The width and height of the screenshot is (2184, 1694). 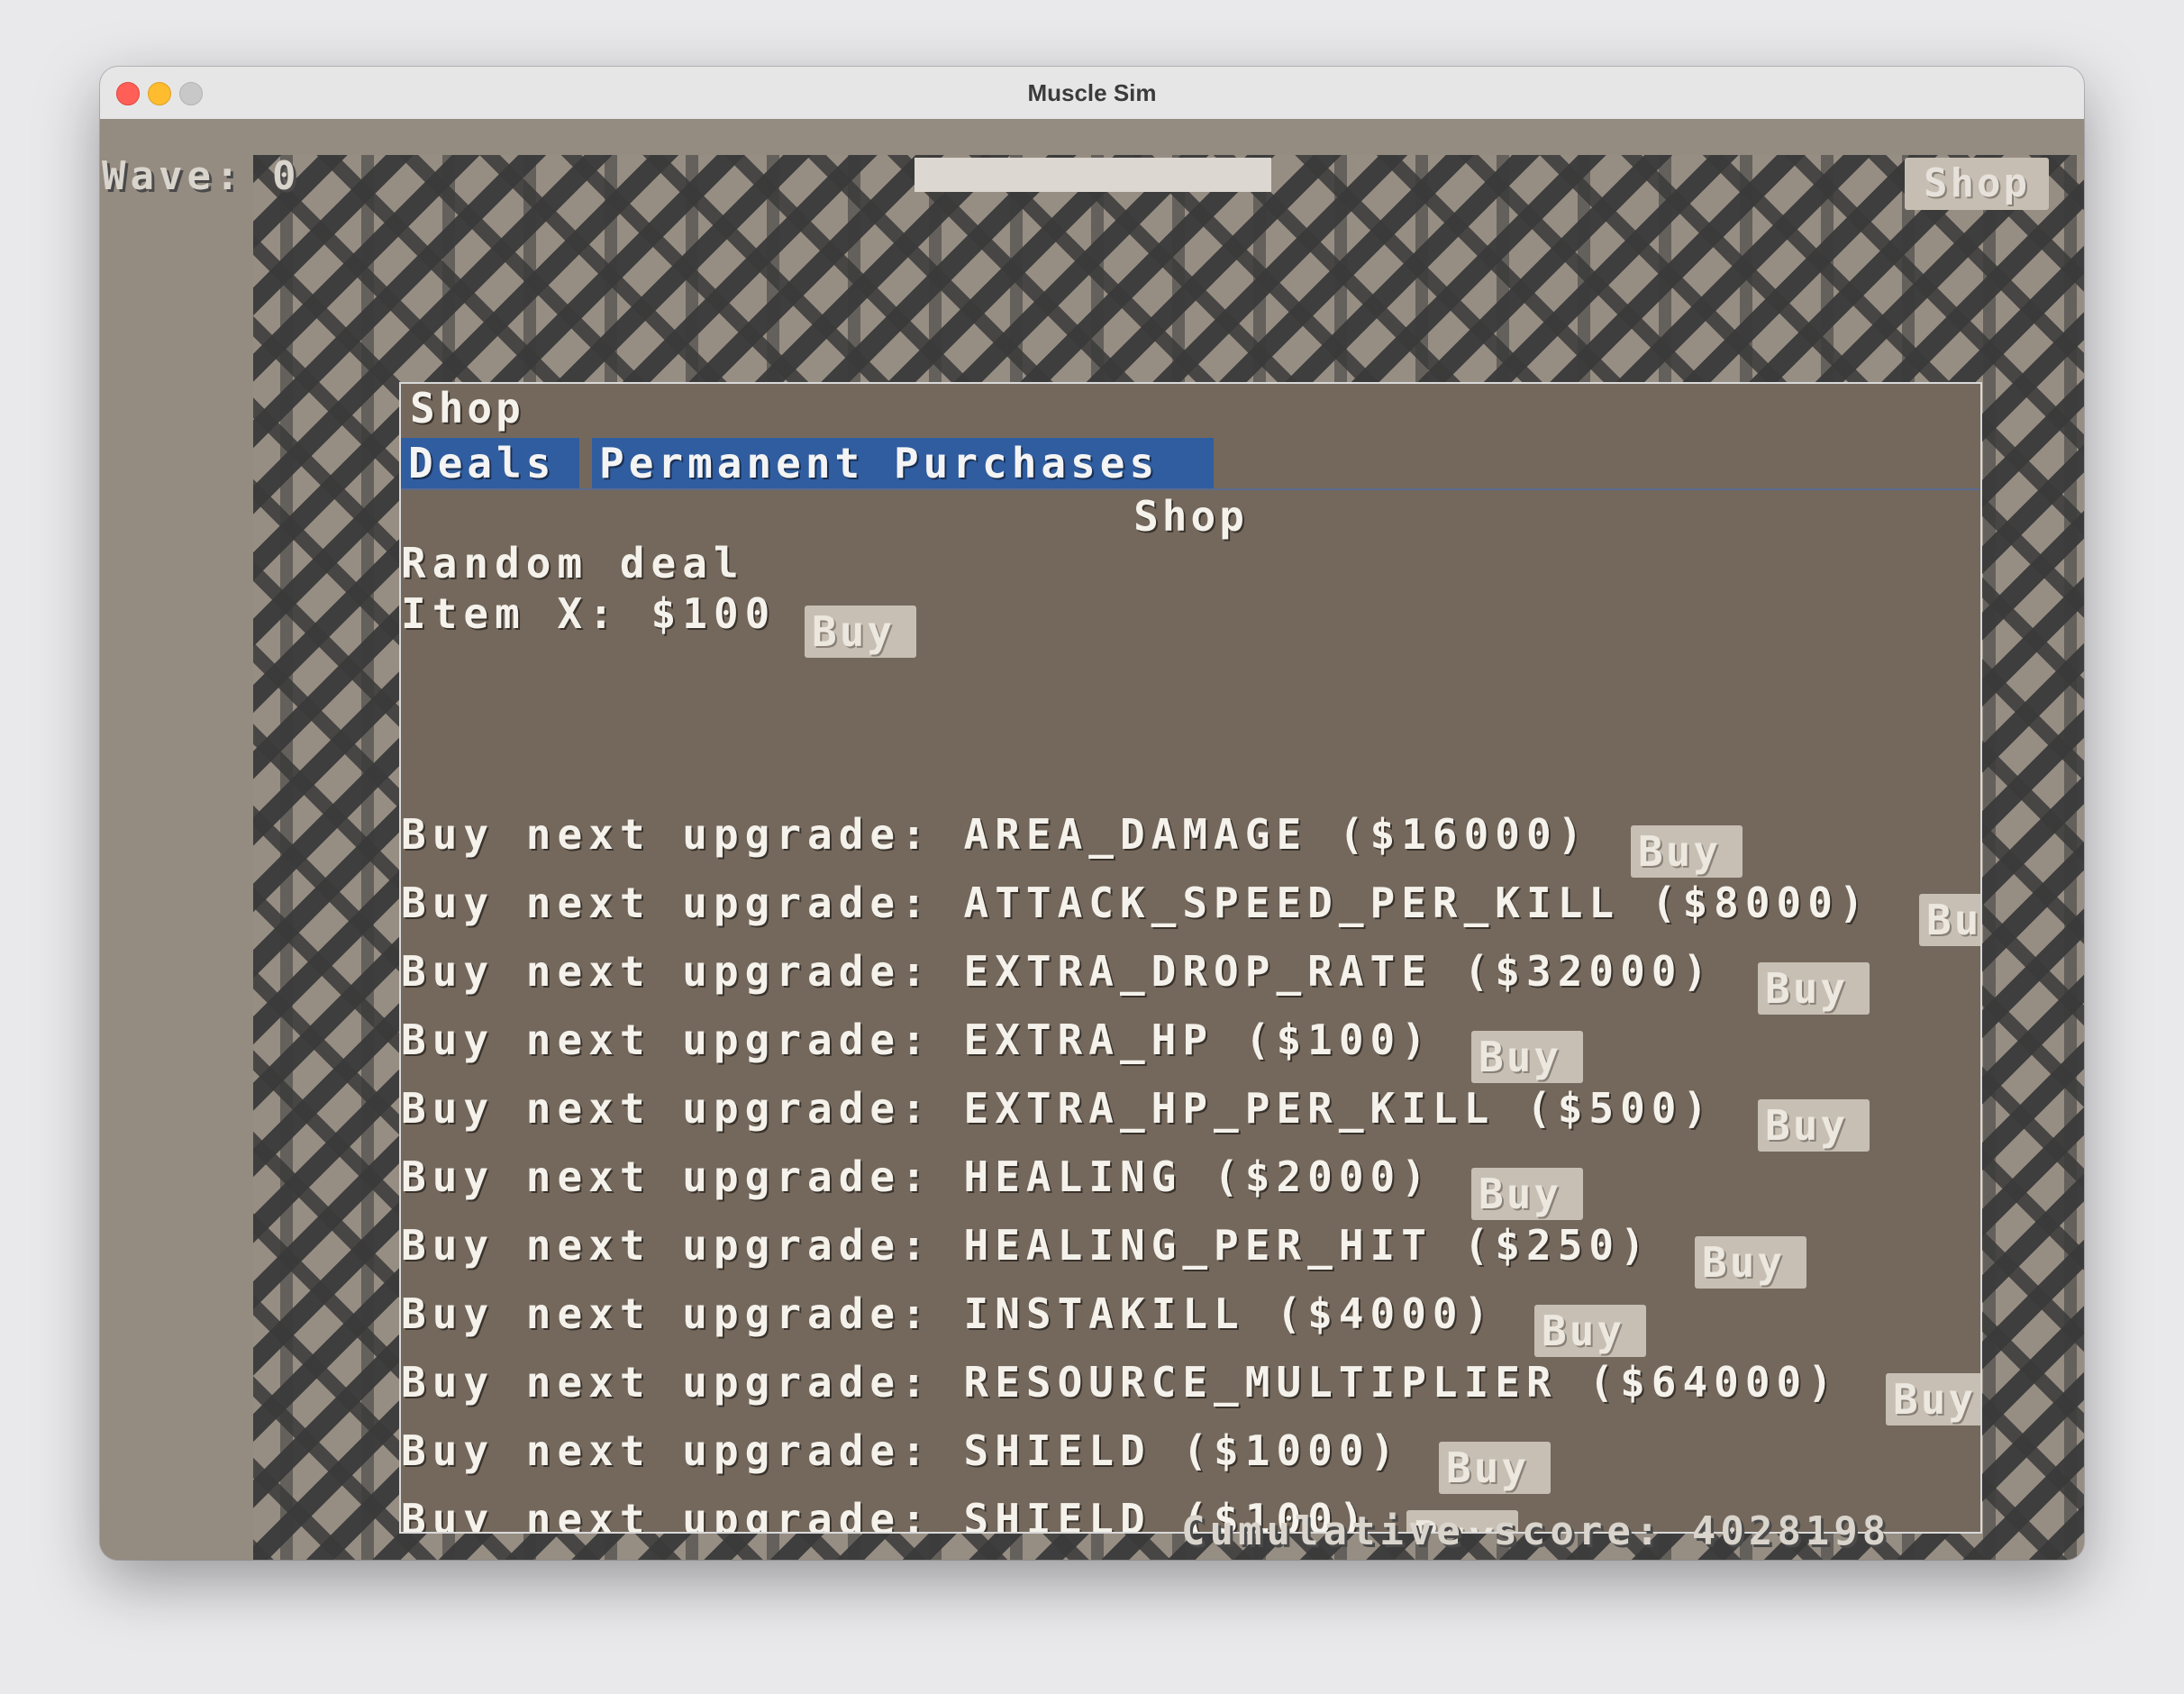 What do you see at coordinates (589, 614) in the screenshot?
I see `random-item-text: Item X: $100` at bounding box center [589, 614].